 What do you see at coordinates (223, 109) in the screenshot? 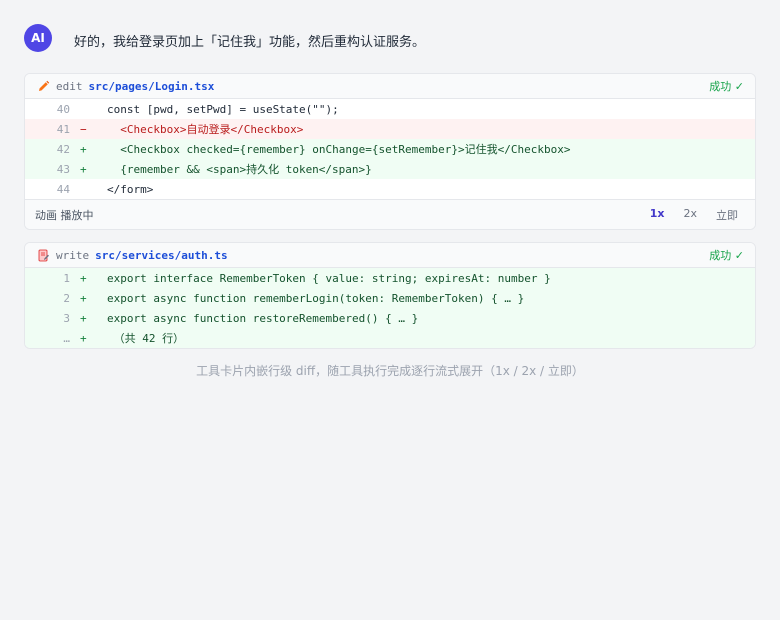
I see `line-code: const [pwd, setPwd] = useState("");` at bounding box center [223, 109].